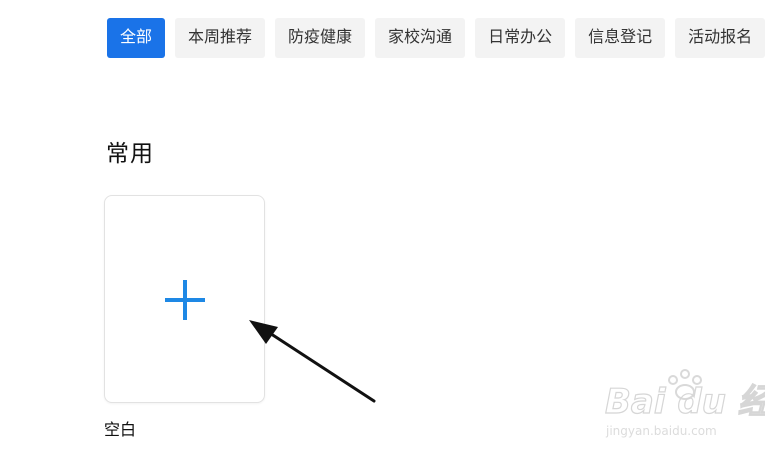 Image resolution: width=783 pixels, height=461 pixels. Describe the element at coordinates (220, 38) in the screenshot. I see `tab-weekly-recommend: 本周推荐` at that location.